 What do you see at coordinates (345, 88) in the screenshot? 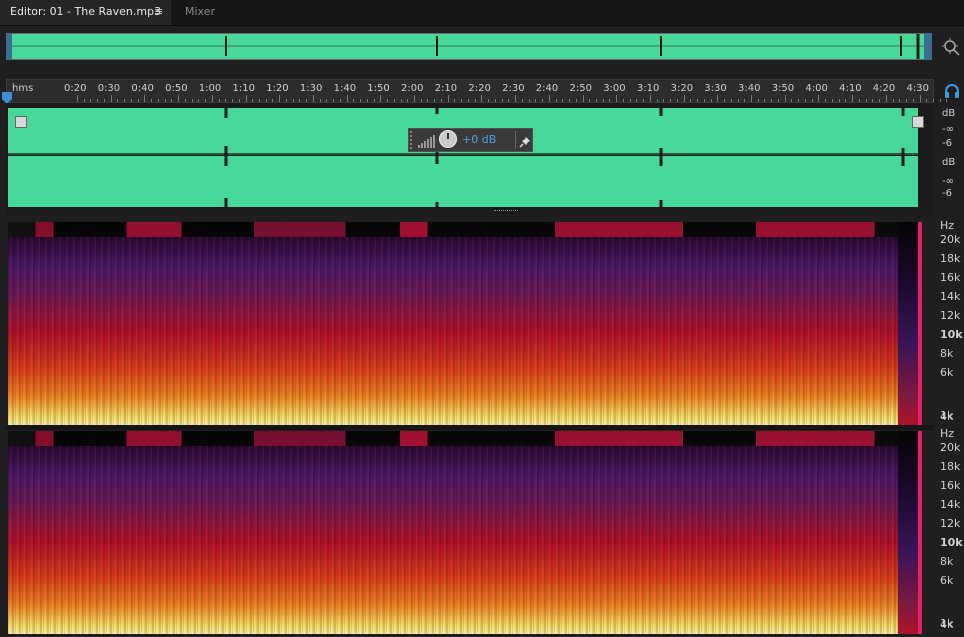
I see `ruler-tick-label: 1:40` at bounding box center [345, 88].